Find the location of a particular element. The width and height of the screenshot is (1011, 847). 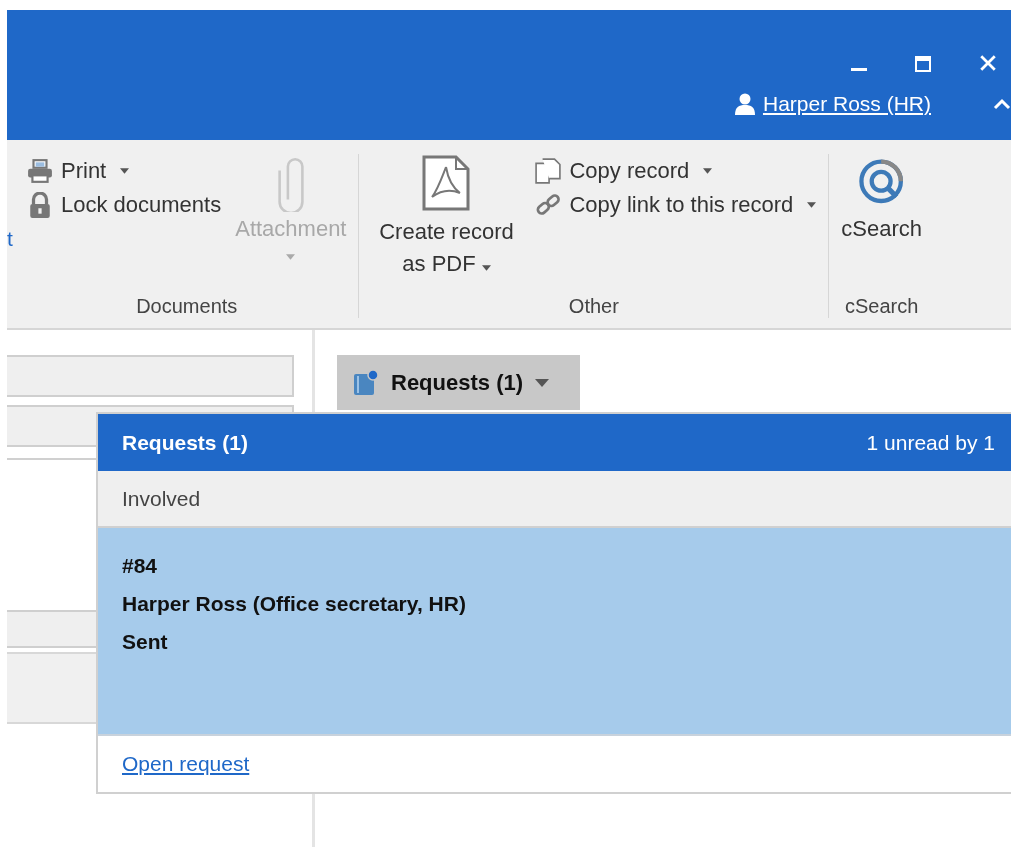

group-label: Documents is located at coordinates (187, 306).